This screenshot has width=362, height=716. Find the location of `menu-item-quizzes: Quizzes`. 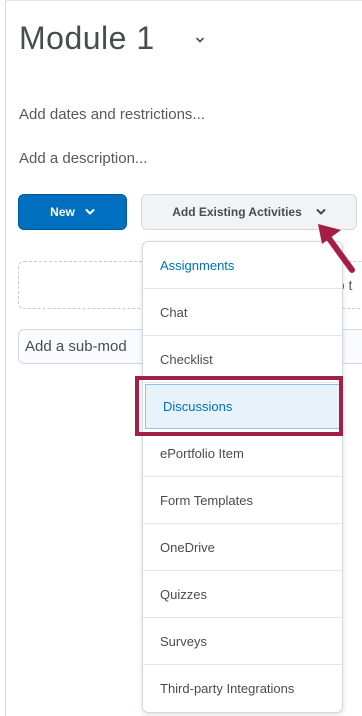

menu-item-quizzes: Quizzes is located at coordinates (242, 594).